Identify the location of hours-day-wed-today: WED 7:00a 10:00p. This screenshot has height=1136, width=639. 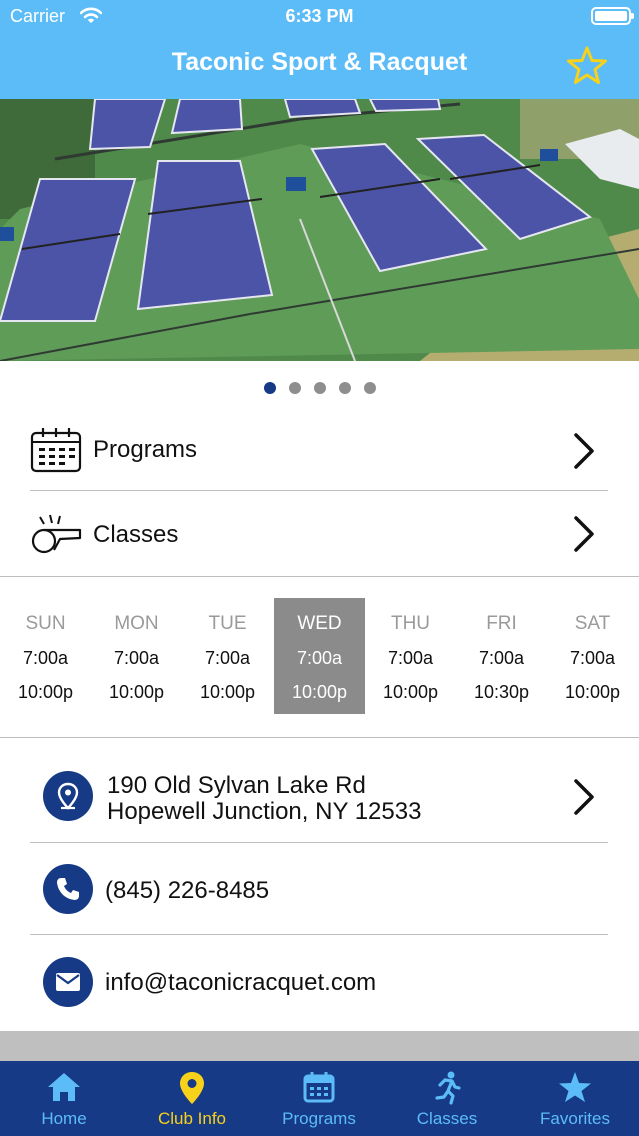
(319, 656).